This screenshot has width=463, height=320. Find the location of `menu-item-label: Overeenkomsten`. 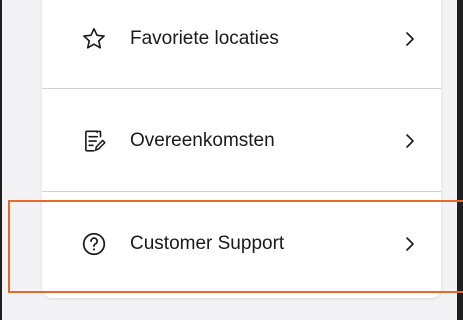

menu-item-label: Overeenkomsten is located at coordinates (202, 140).